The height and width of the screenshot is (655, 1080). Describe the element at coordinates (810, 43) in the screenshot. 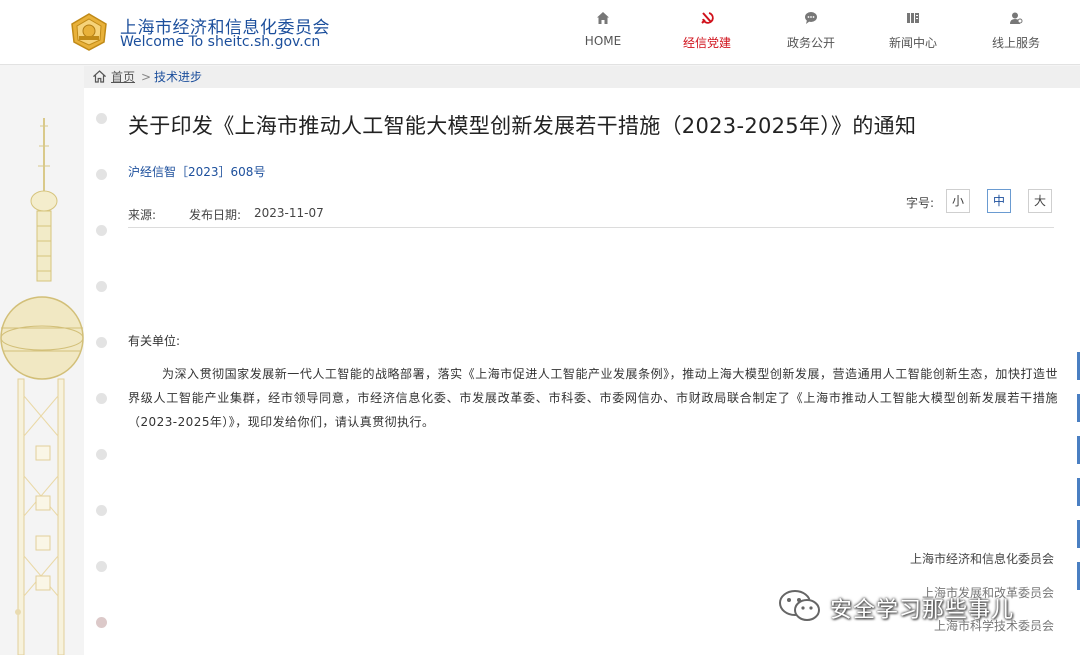

I see `nav-label-government-affairs: 政务公开` at that location.